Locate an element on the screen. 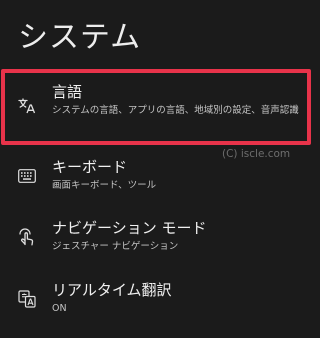 The image size is (320, 338). settings-item-summary: システムの言語、アプリの言語、地域別の設定、音声認識 is located at coordinates (175, 110).